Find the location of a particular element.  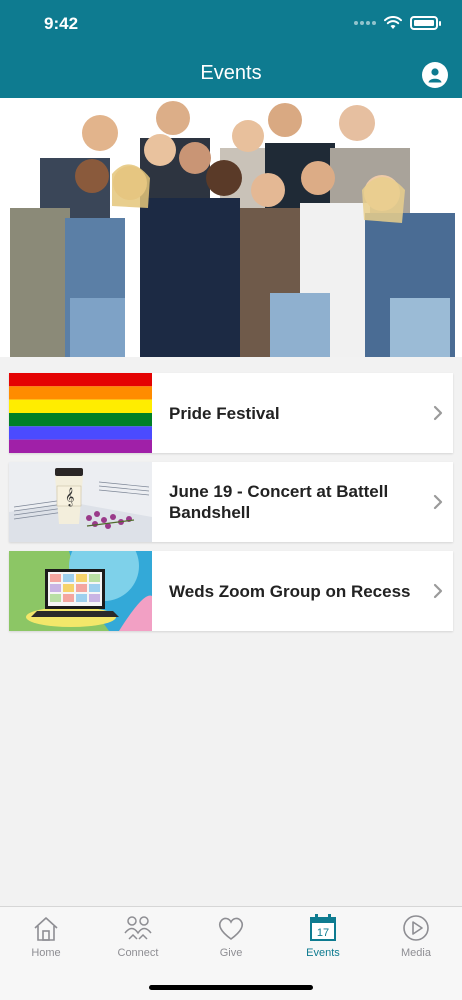

status-bar: 9:42 is located at coordinates (231, 25).